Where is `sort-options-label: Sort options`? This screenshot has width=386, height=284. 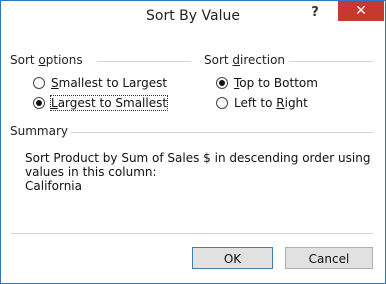 sort-options-label: Sort options is located at coordinates (46, 60).